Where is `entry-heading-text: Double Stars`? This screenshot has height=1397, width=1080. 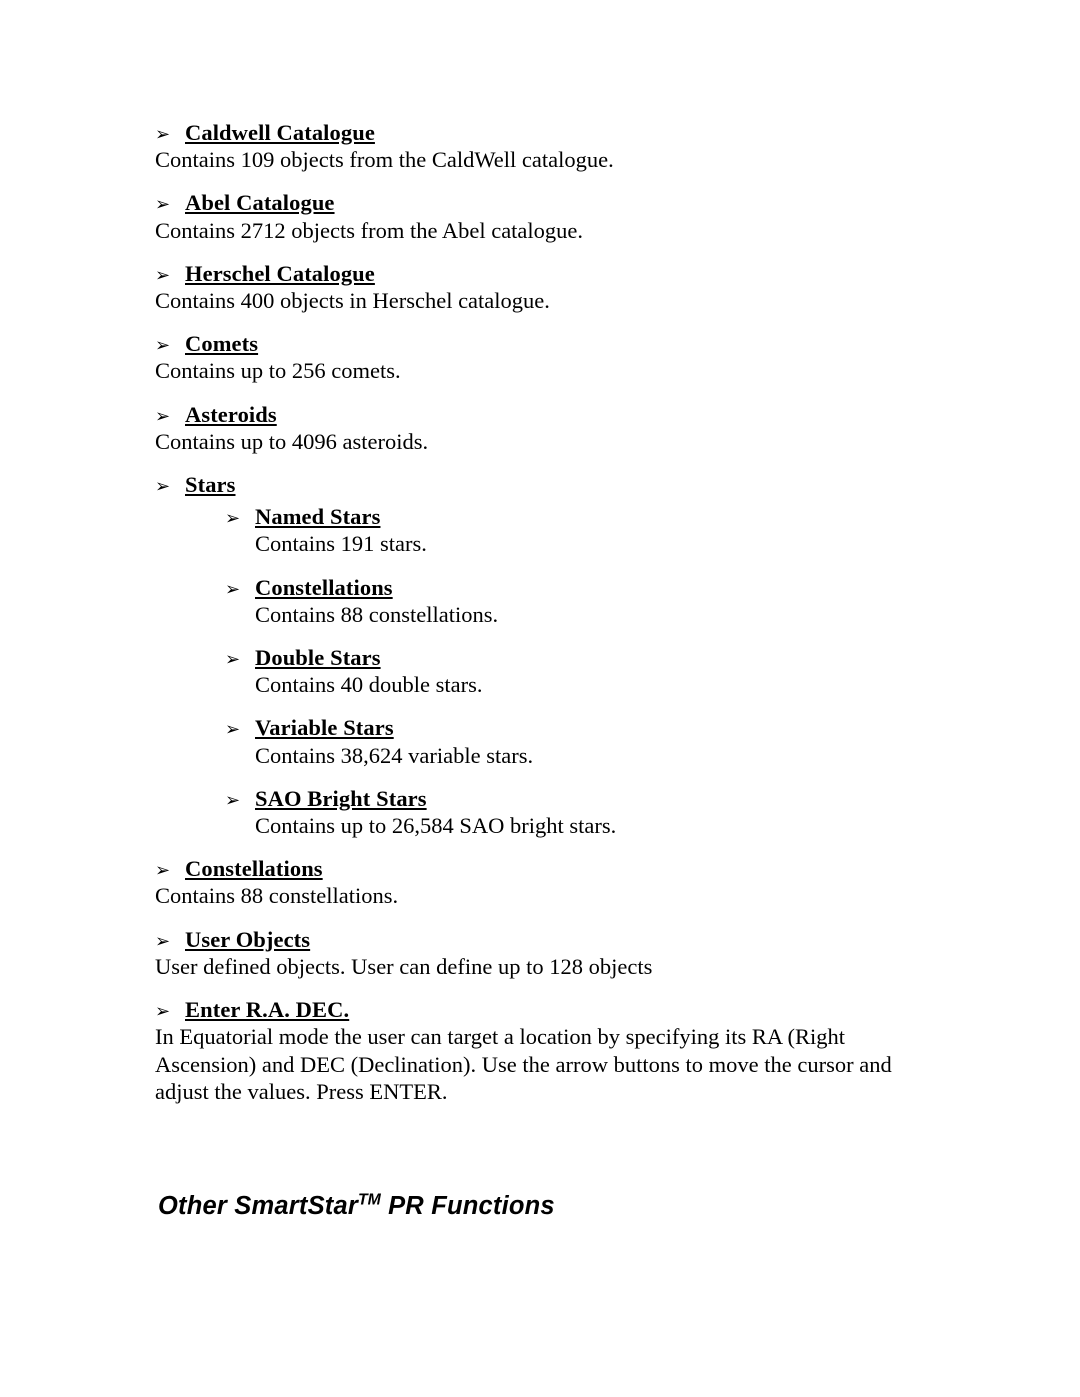 entry-heading-text: Double Stars is located at coordinates (318, 658).